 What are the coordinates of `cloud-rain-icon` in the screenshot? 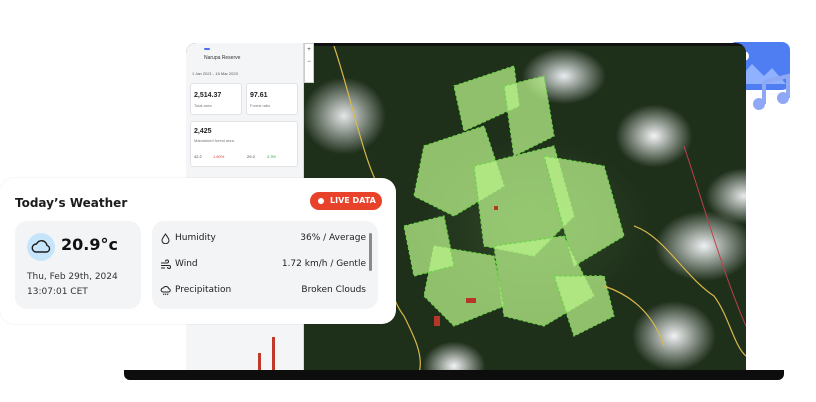 It's located at (165, 291).